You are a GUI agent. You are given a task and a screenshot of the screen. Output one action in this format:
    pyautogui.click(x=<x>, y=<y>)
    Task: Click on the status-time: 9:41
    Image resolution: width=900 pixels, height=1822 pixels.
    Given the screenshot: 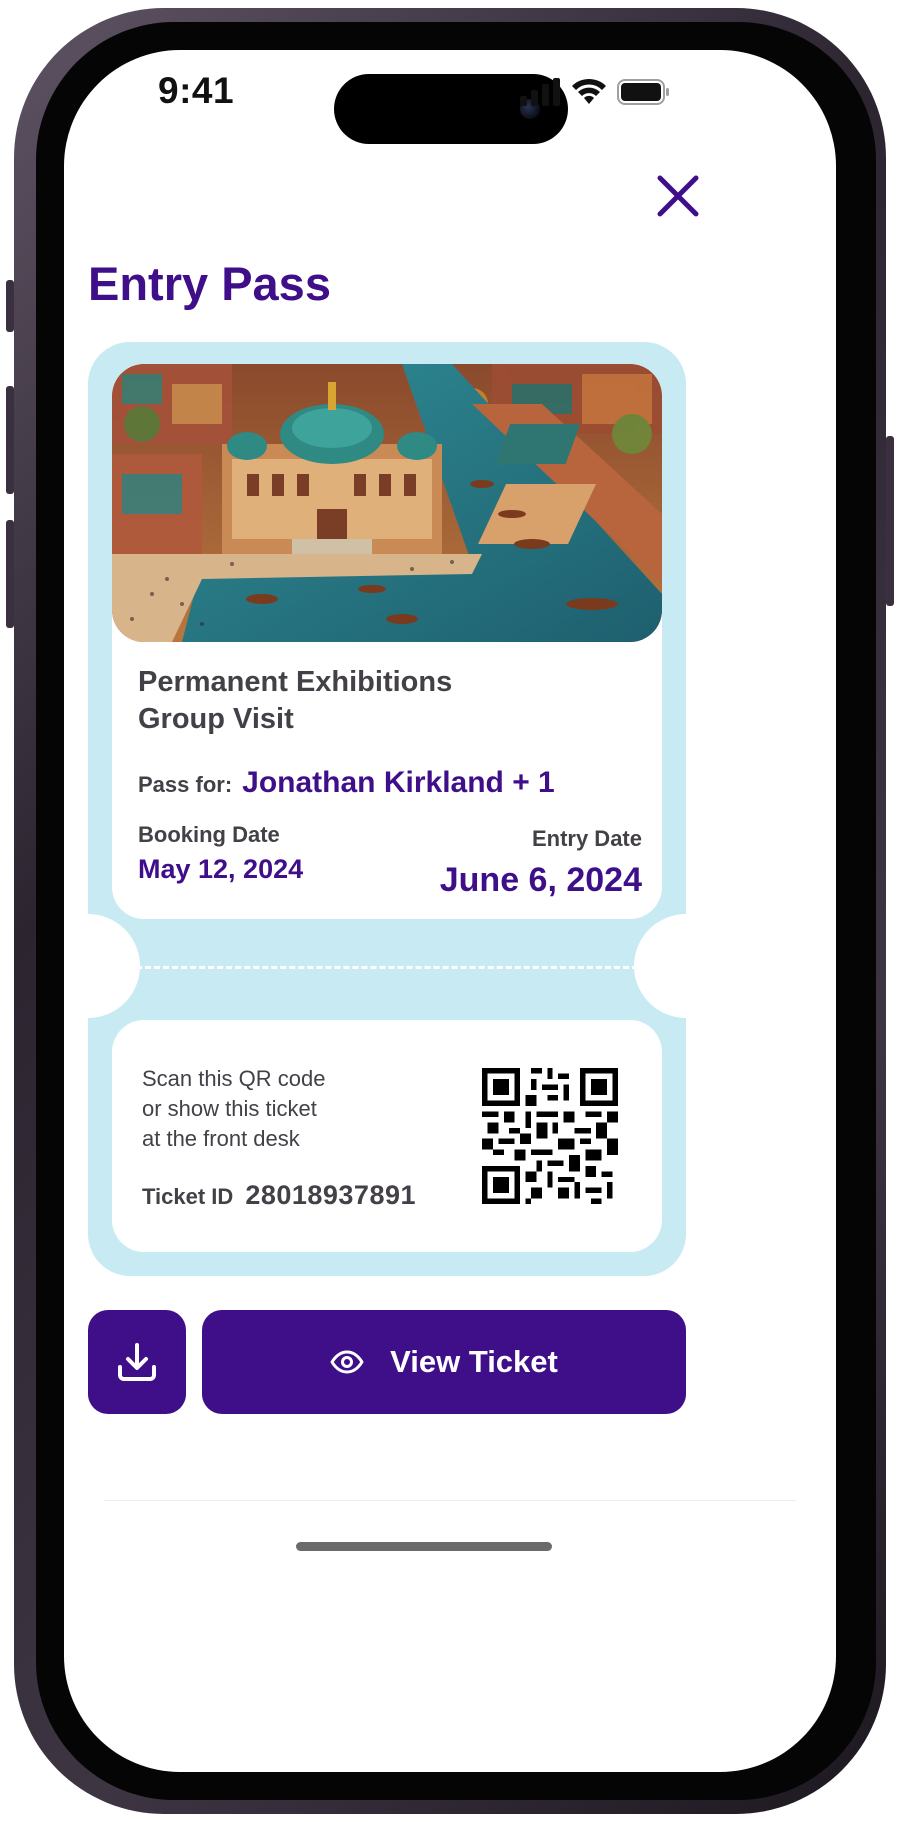 What is the action you would take?
    pyautogui.click(x=196, y=90)
    